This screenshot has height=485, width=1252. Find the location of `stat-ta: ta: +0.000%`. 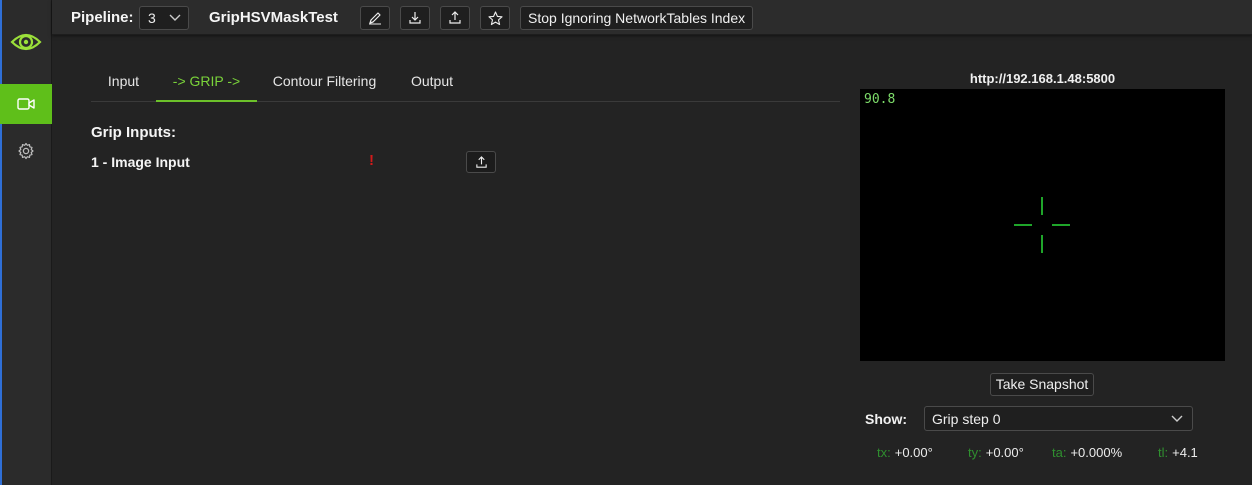

stat-ta: ta: +0.000% is located at coordinates (1087, 452).